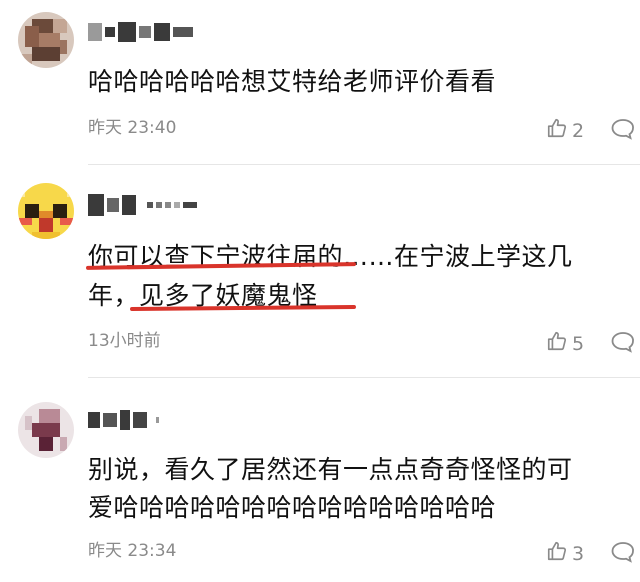 Image resolution: width=640 pixels, height=582 pixels. Describe the element at coordinates (132, 128) in the screenshot. I see `comment-time: 昨天 23:40` at that location.